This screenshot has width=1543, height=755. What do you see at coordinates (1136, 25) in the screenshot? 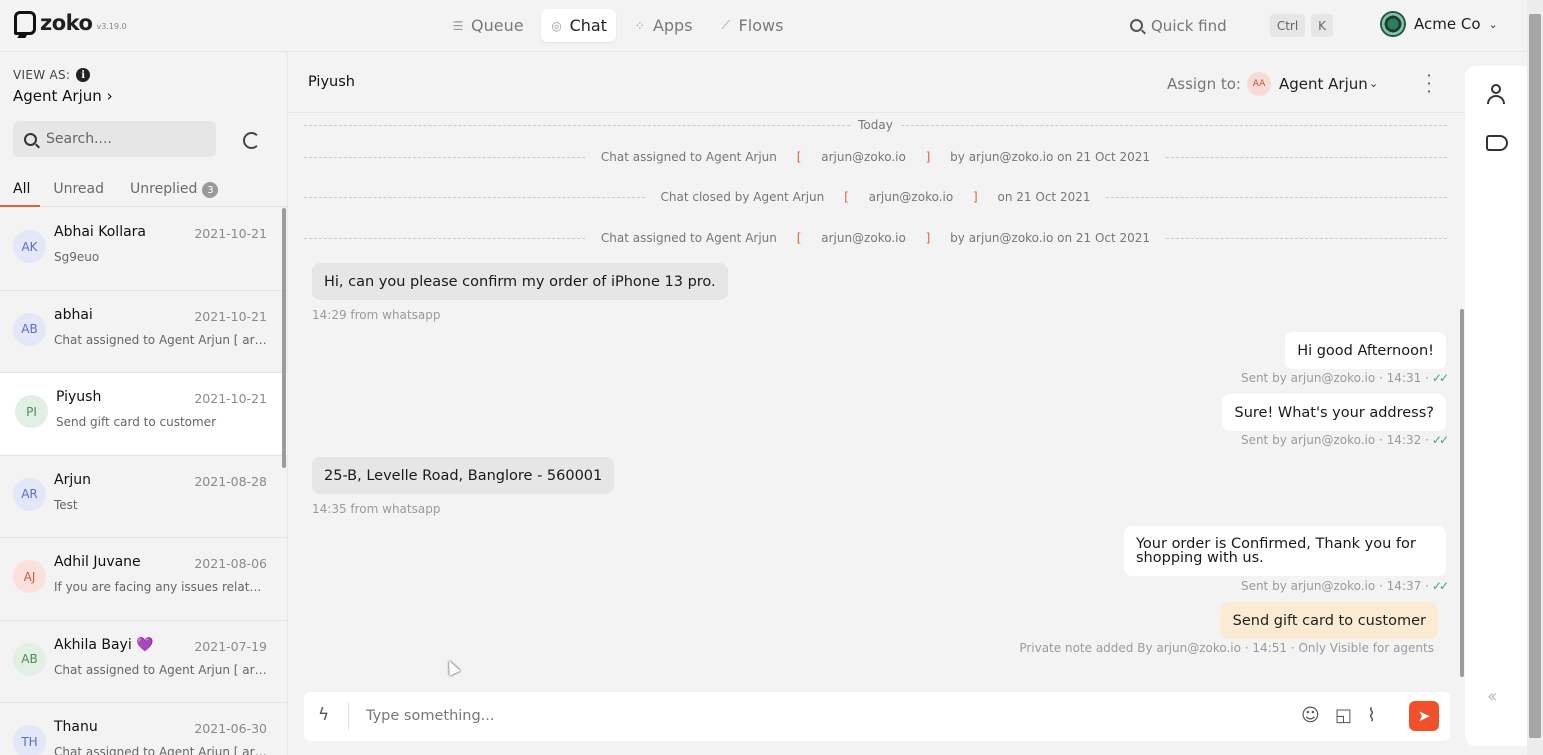
I see `search-icon` at bounding box center [1136, 25].